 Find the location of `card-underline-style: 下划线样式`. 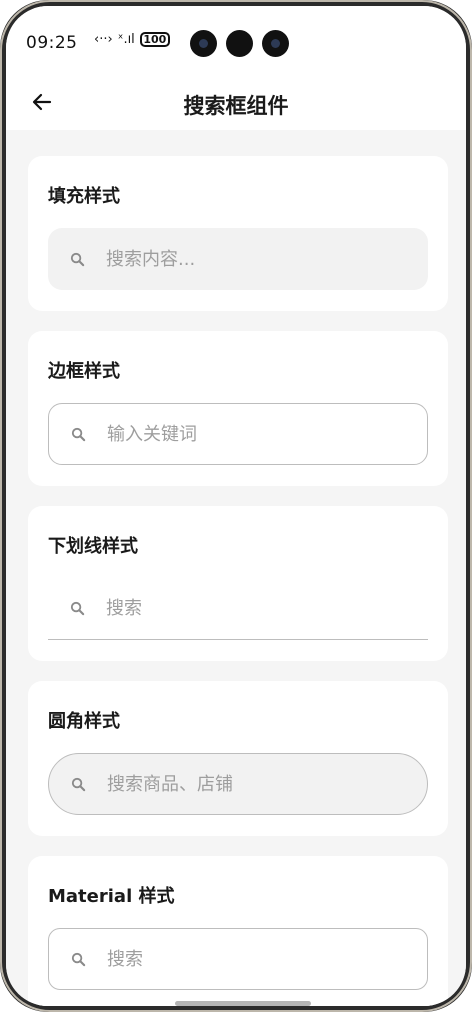

card-underline-style: 下划线样式 is located at coordinates (238, 583).